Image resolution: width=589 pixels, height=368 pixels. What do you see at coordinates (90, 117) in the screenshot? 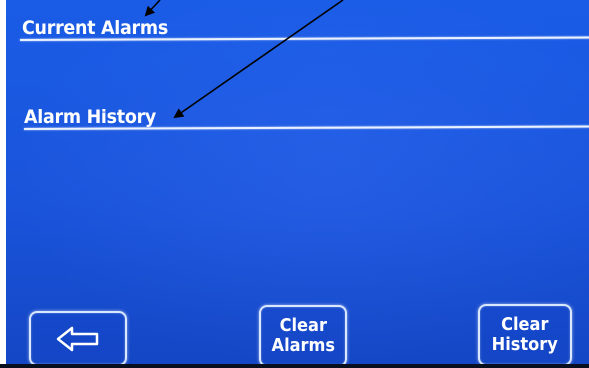
I see `alarm-history-title: Alarm History` at bounding box center [90, 117].